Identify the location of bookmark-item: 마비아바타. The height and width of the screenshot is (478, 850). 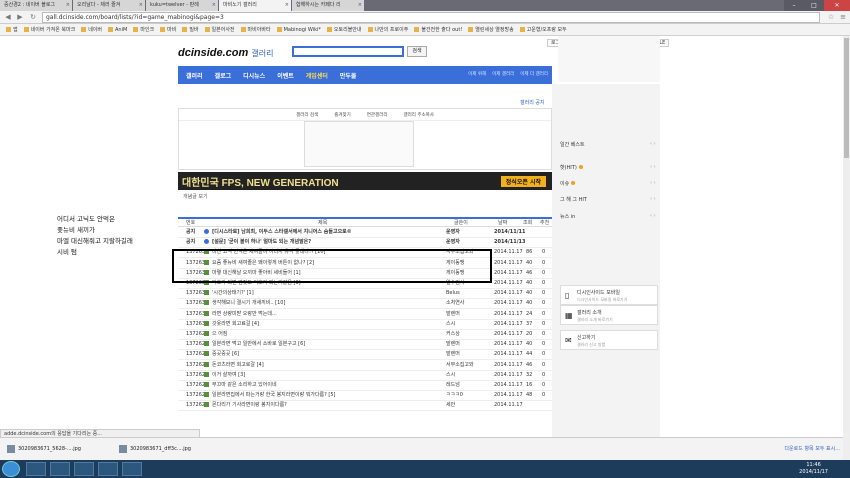
(255, 29).